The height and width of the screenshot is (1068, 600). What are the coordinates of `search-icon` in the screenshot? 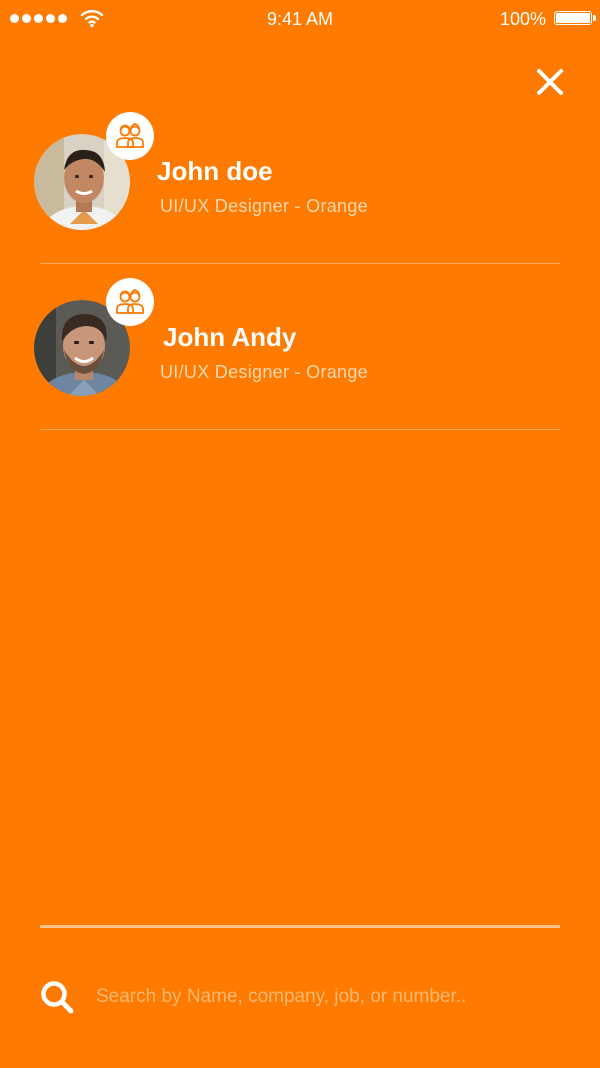 It's located at (57, 997).